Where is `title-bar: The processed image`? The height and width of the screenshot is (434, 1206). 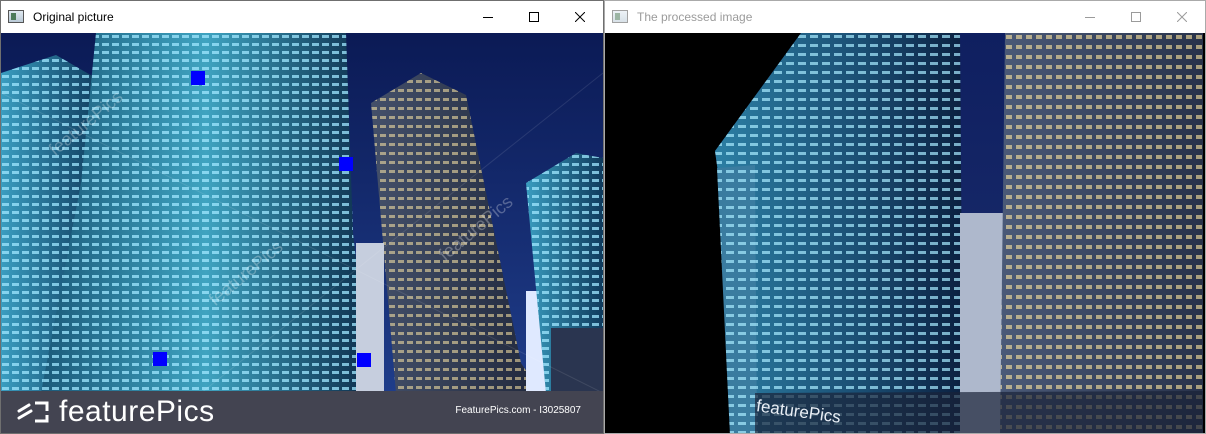
title-bar: The processed image is located at coordinates (905, 16).